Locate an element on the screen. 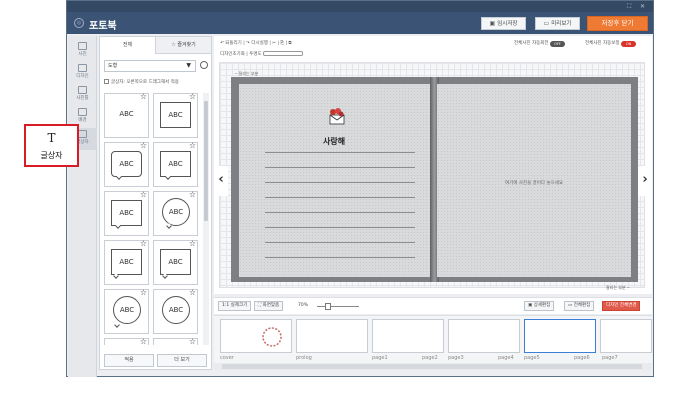  app-title: 포토북 is located at coordinates (103, 26).